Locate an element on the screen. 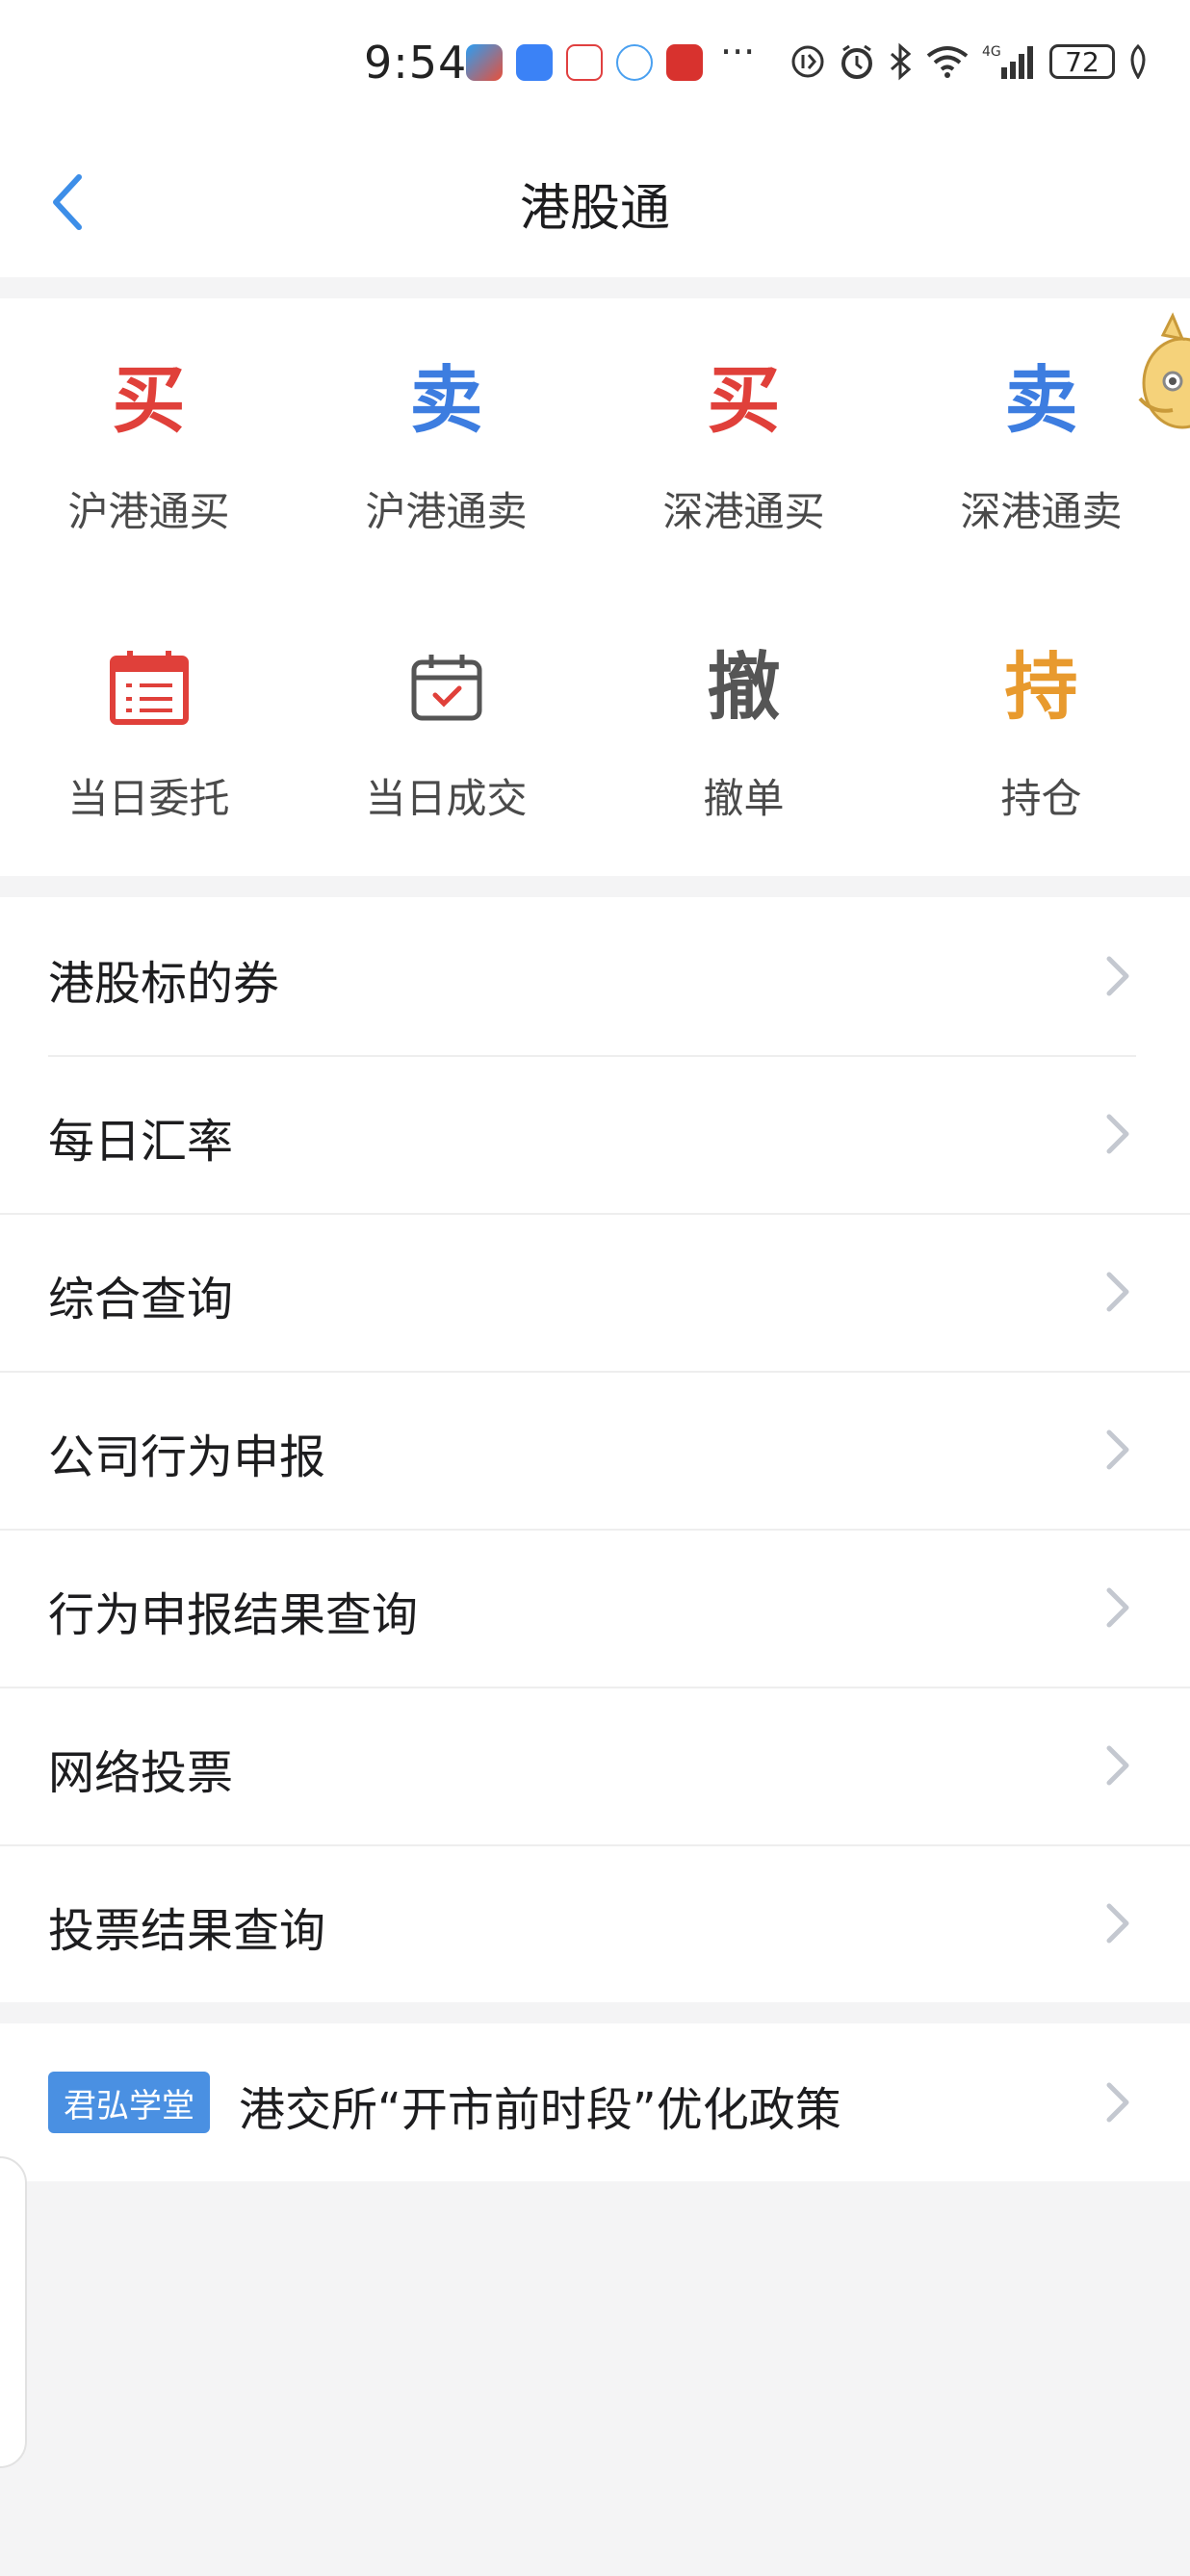  floating-side-tab is located at coordinates (14, 2312).